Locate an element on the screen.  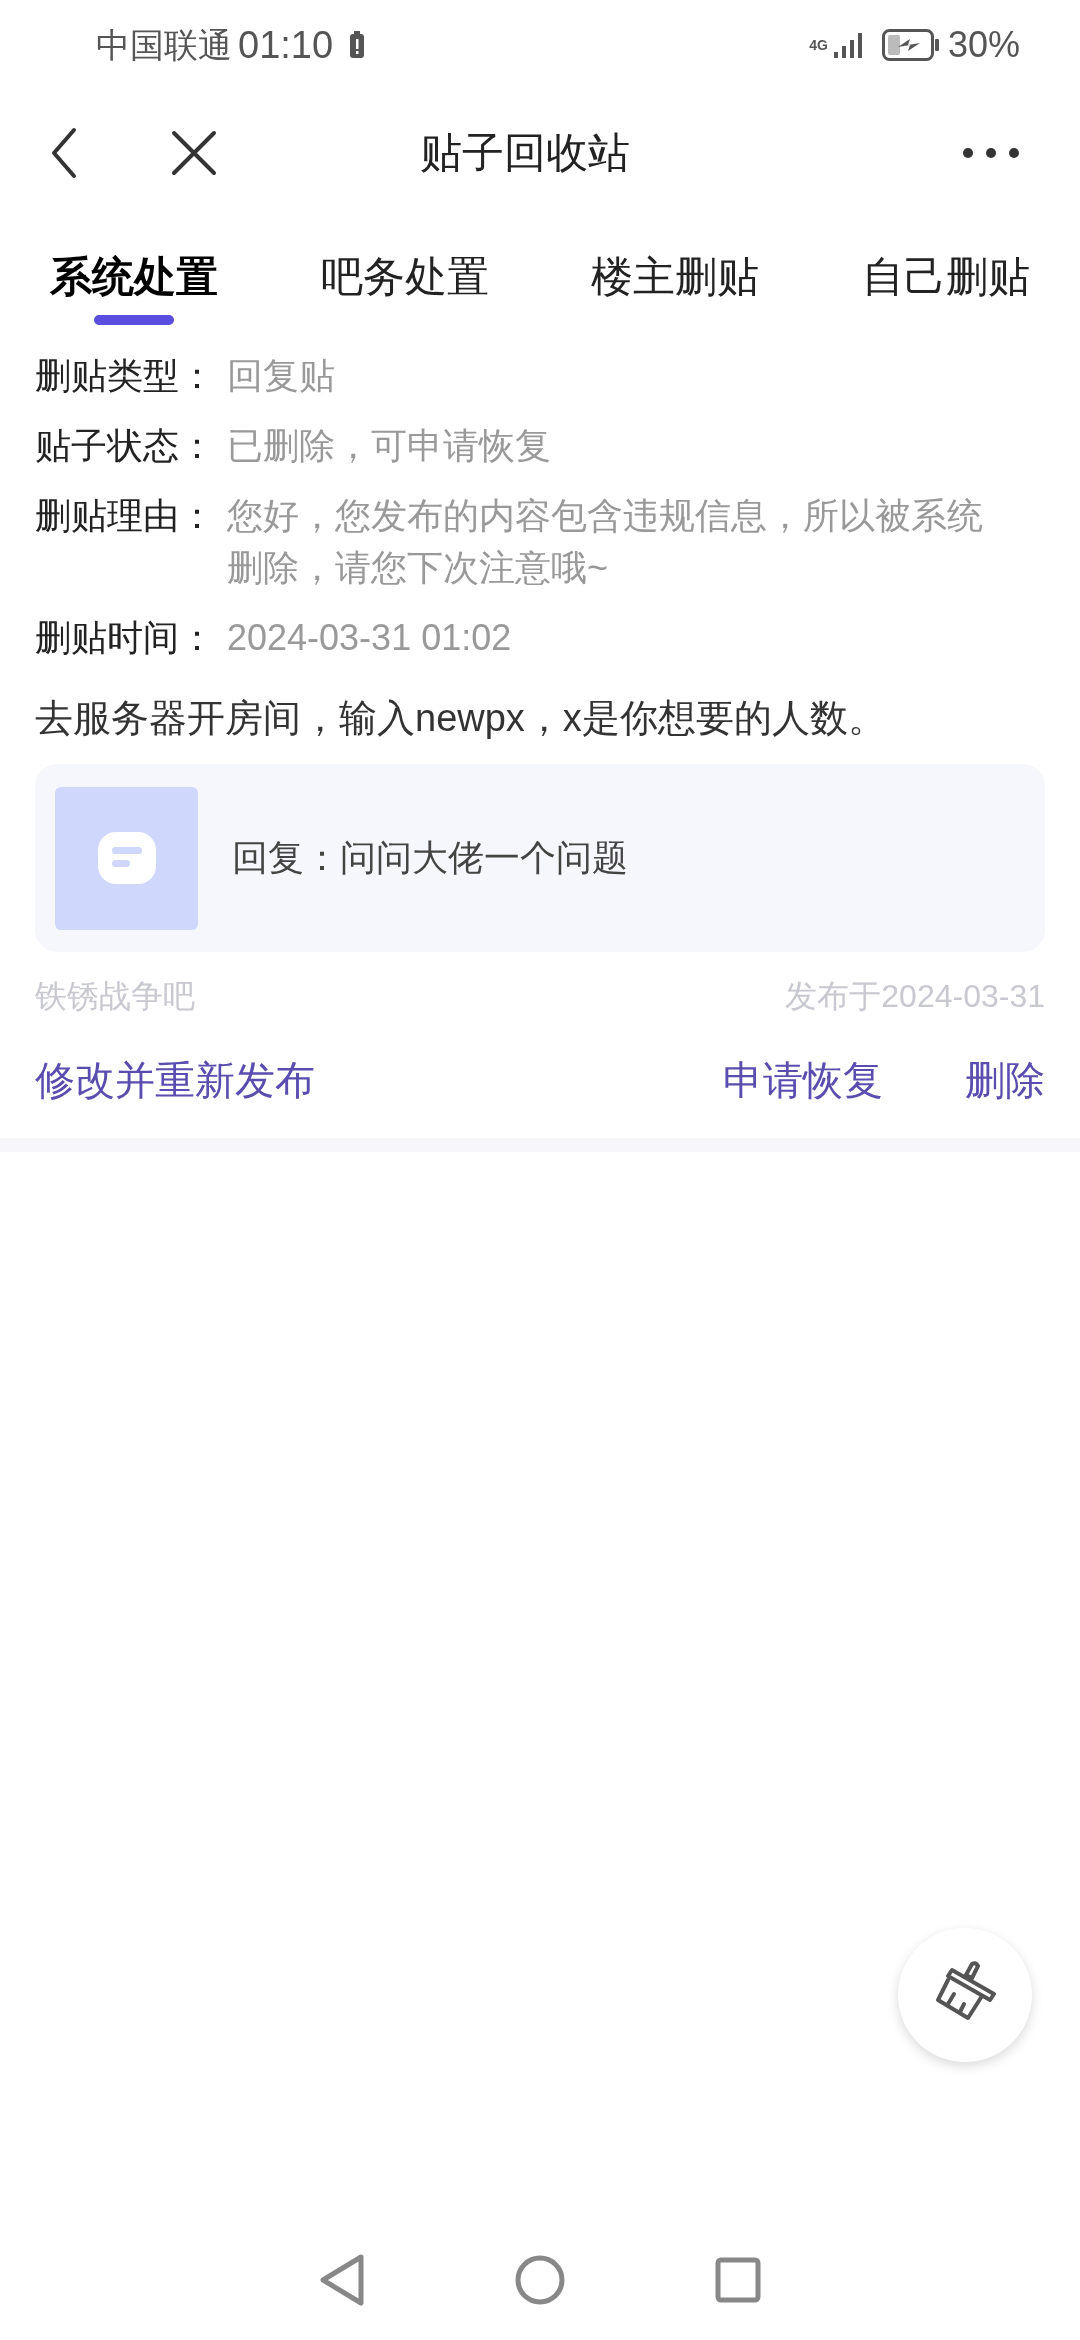
carrier-name: 中国联通 is located at coordinates (164, 45).